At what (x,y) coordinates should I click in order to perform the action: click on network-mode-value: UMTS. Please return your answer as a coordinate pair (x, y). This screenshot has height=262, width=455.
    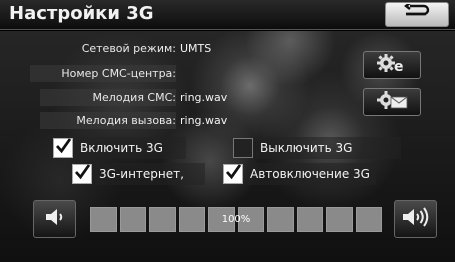
    Looking at the image, I should click on (196, 48).